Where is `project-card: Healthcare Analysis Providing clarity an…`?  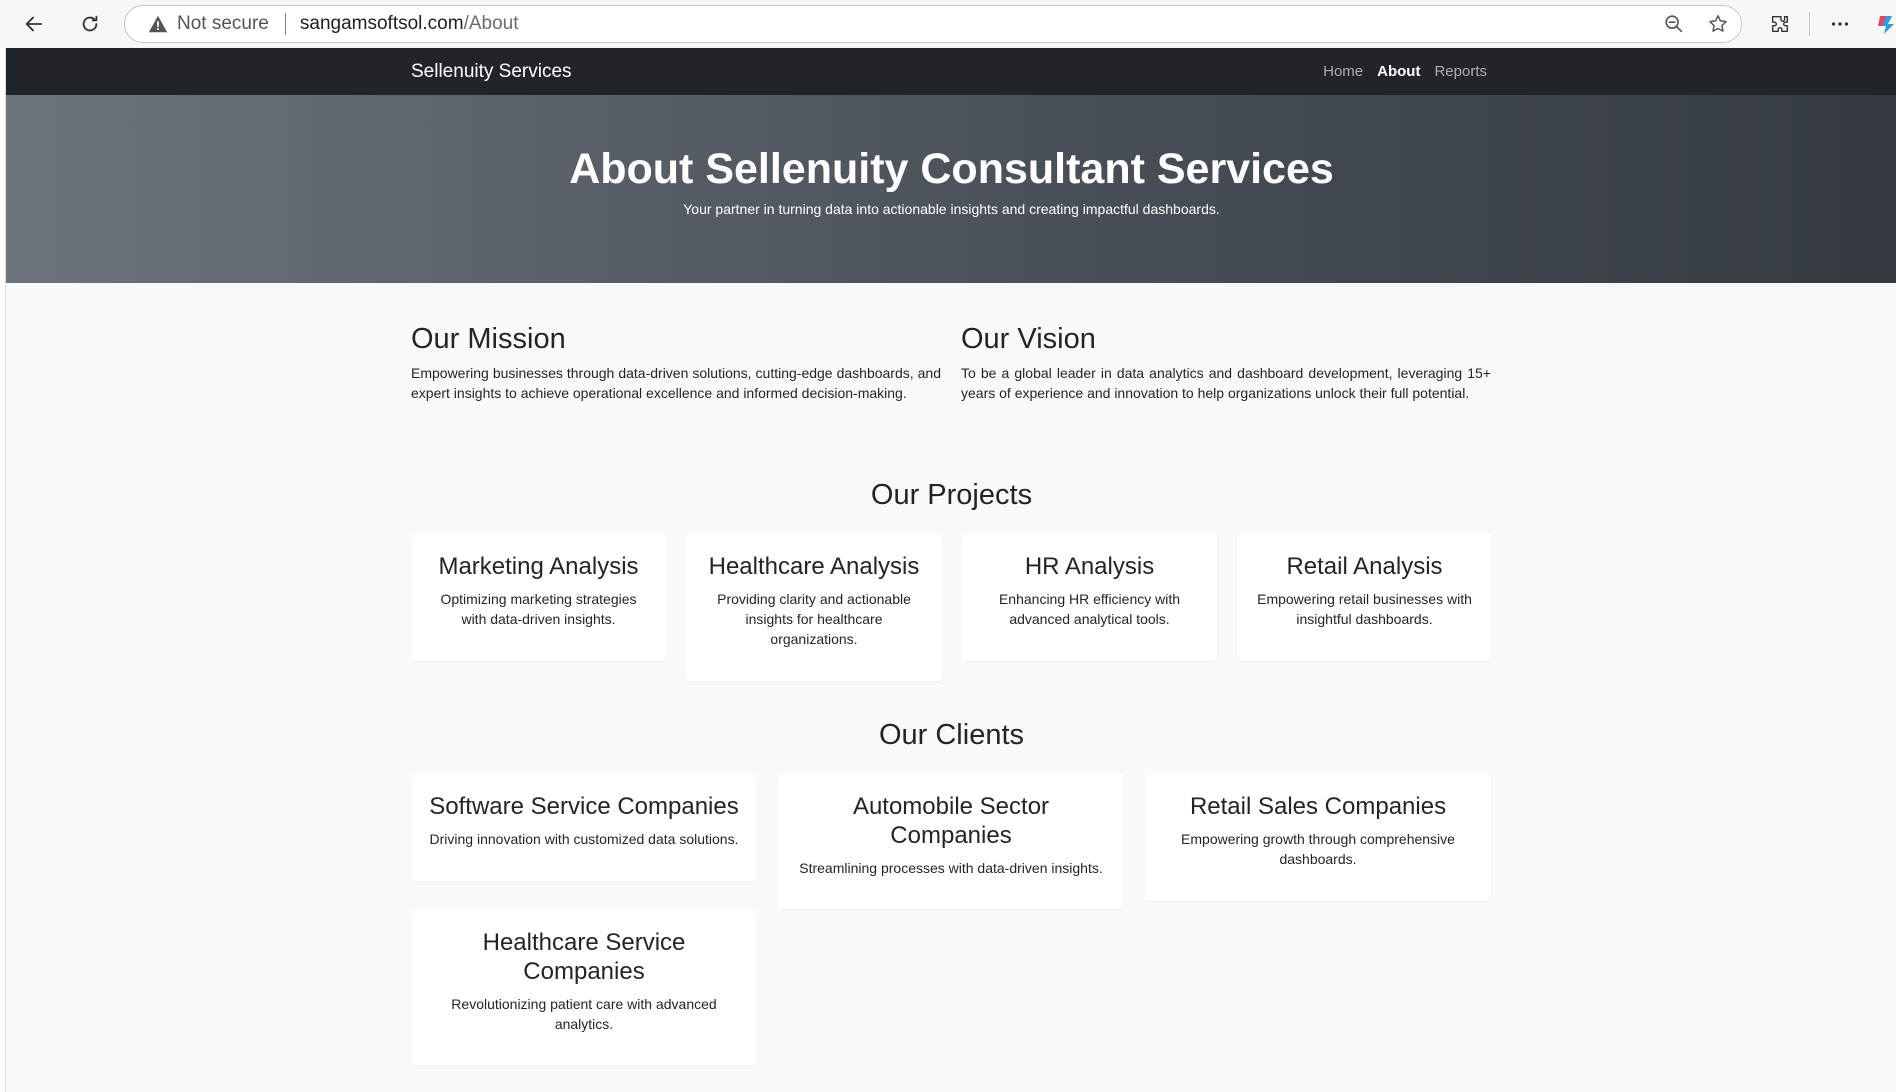
project-card: Healthcare Analysis Providing clarity an… is located at coordinates (814, 607).